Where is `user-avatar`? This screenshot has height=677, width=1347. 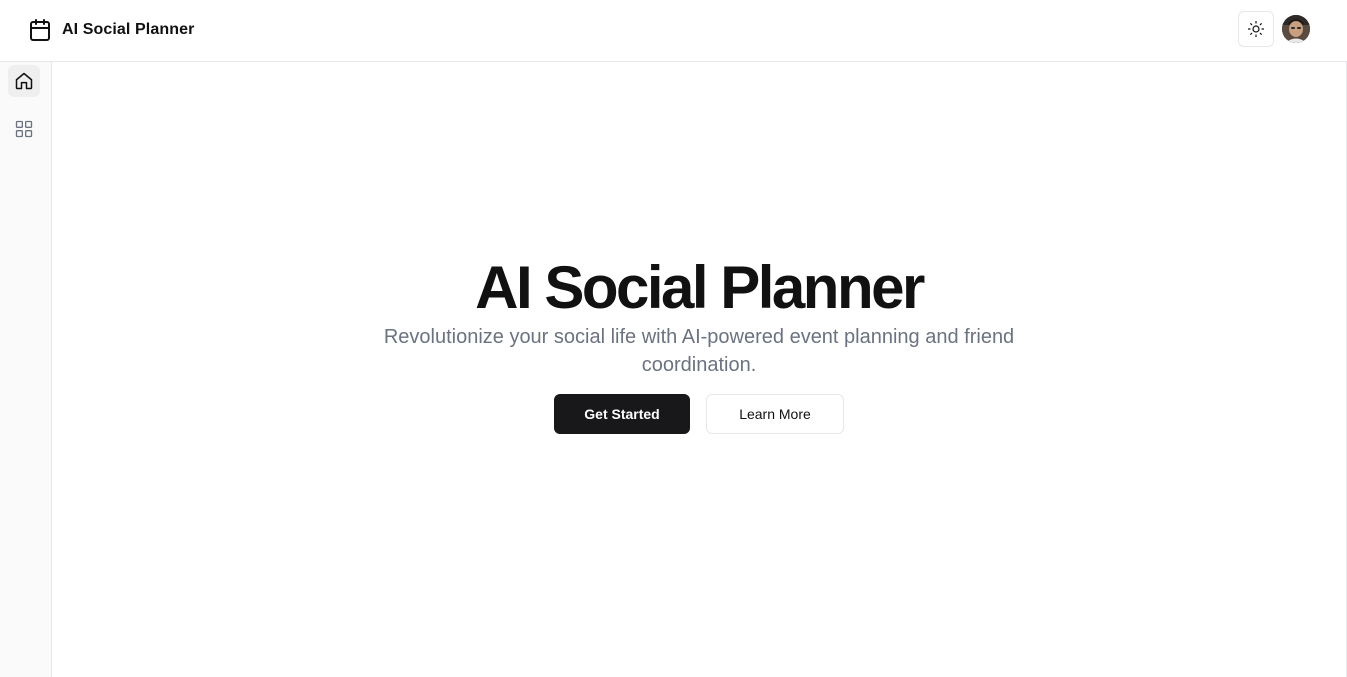
user-avatar is located at coordinates (1296, 29).